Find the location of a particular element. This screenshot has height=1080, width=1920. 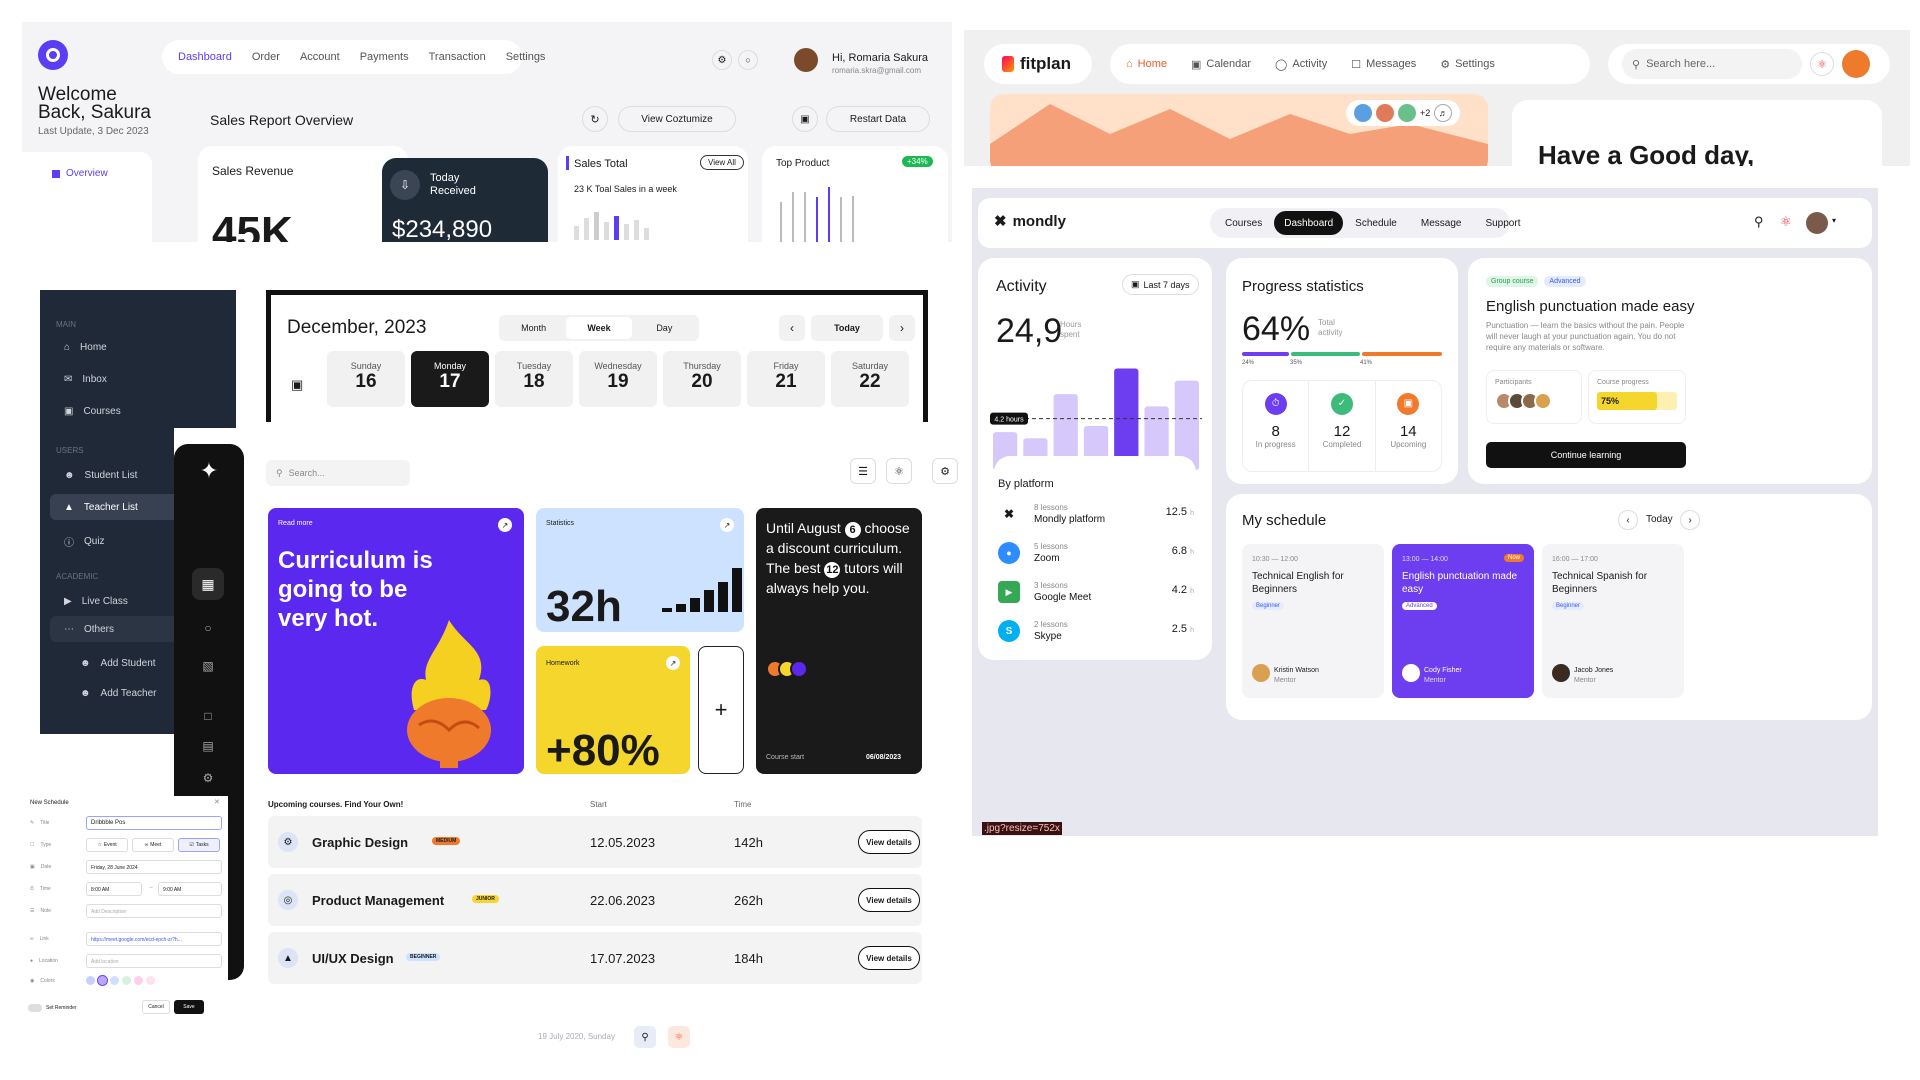

calendar-icon: ▣ is located at coordinates (805, 119).